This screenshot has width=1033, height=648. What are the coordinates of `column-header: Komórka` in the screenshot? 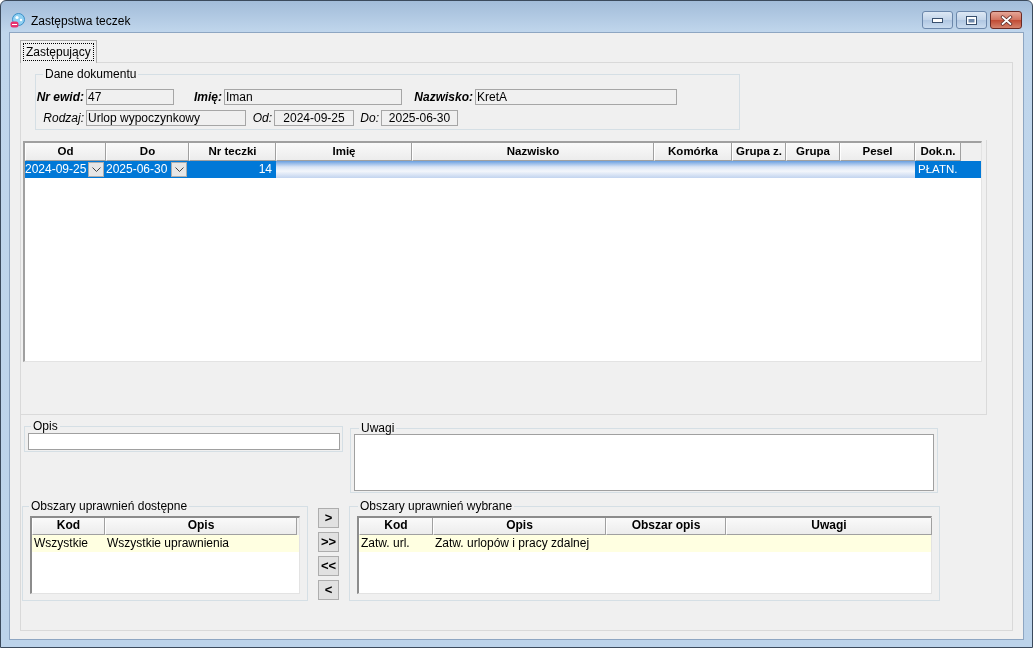 It's located at (693, 152).